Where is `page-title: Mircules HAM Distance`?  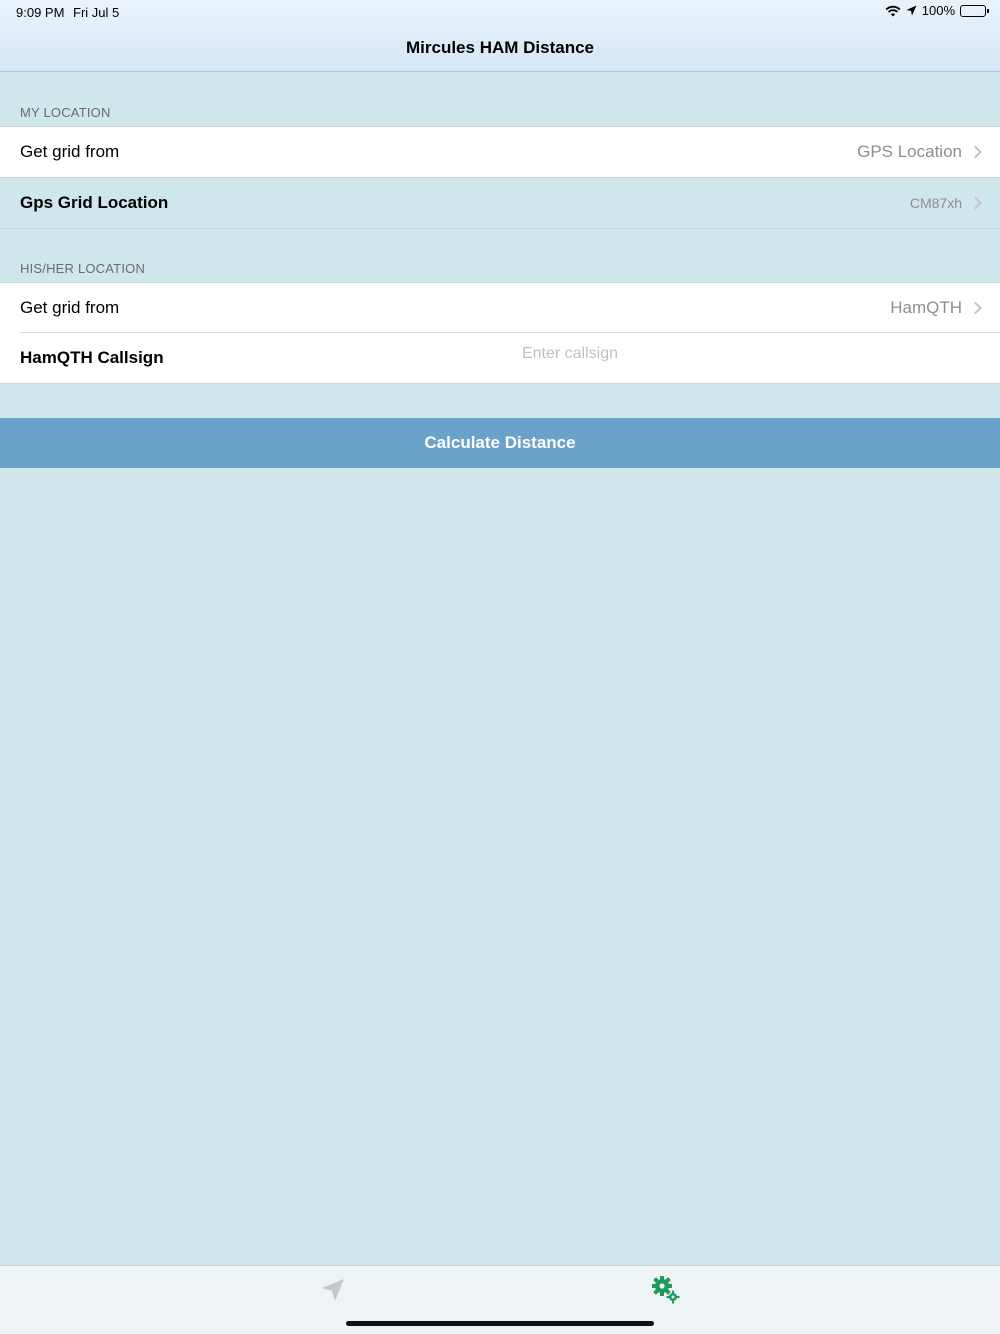
page-title: Mircules HAM Distance is located at coordinates (500, 47).